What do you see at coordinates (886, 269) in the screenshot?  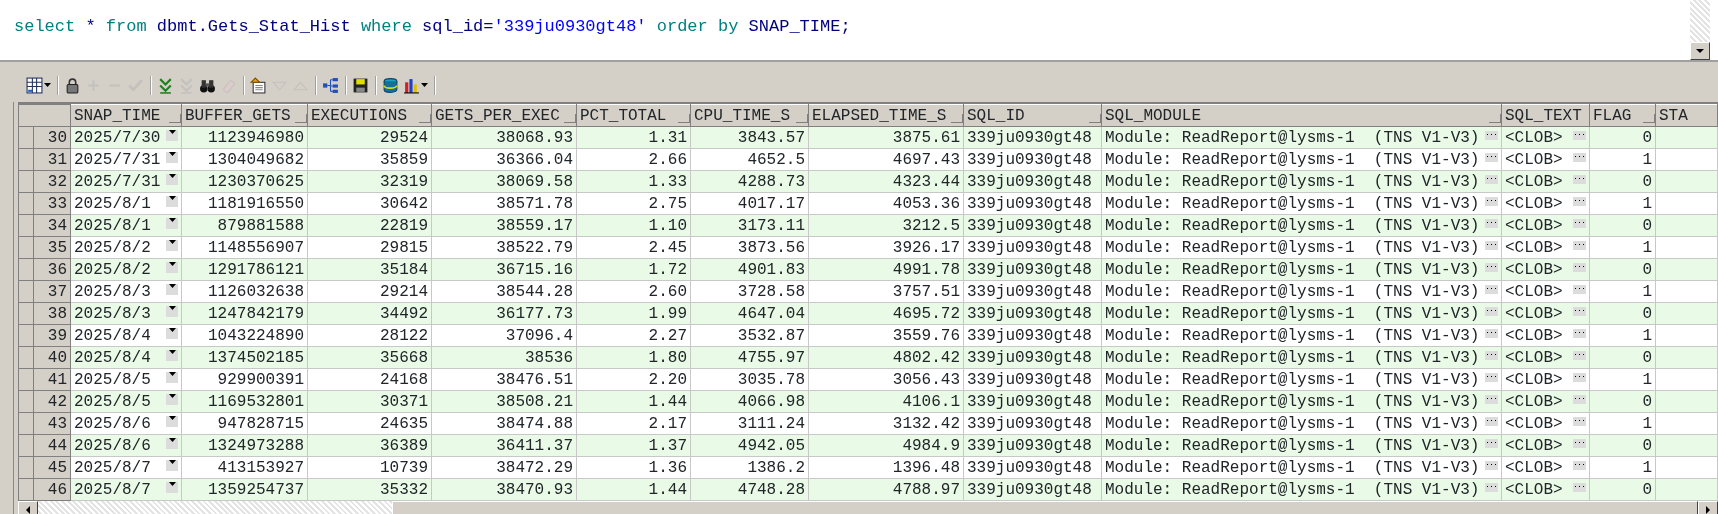 I see `table-cell: 4991.78` at bounding box center [886, 269].